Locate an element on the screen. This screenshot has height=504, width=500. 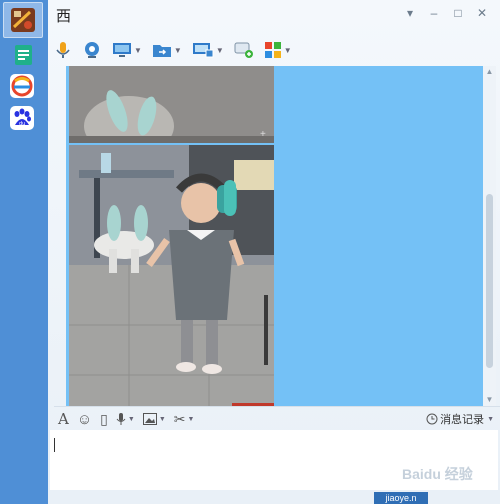
shake-window-icon: ▯ is located at coordinates (104, 418).